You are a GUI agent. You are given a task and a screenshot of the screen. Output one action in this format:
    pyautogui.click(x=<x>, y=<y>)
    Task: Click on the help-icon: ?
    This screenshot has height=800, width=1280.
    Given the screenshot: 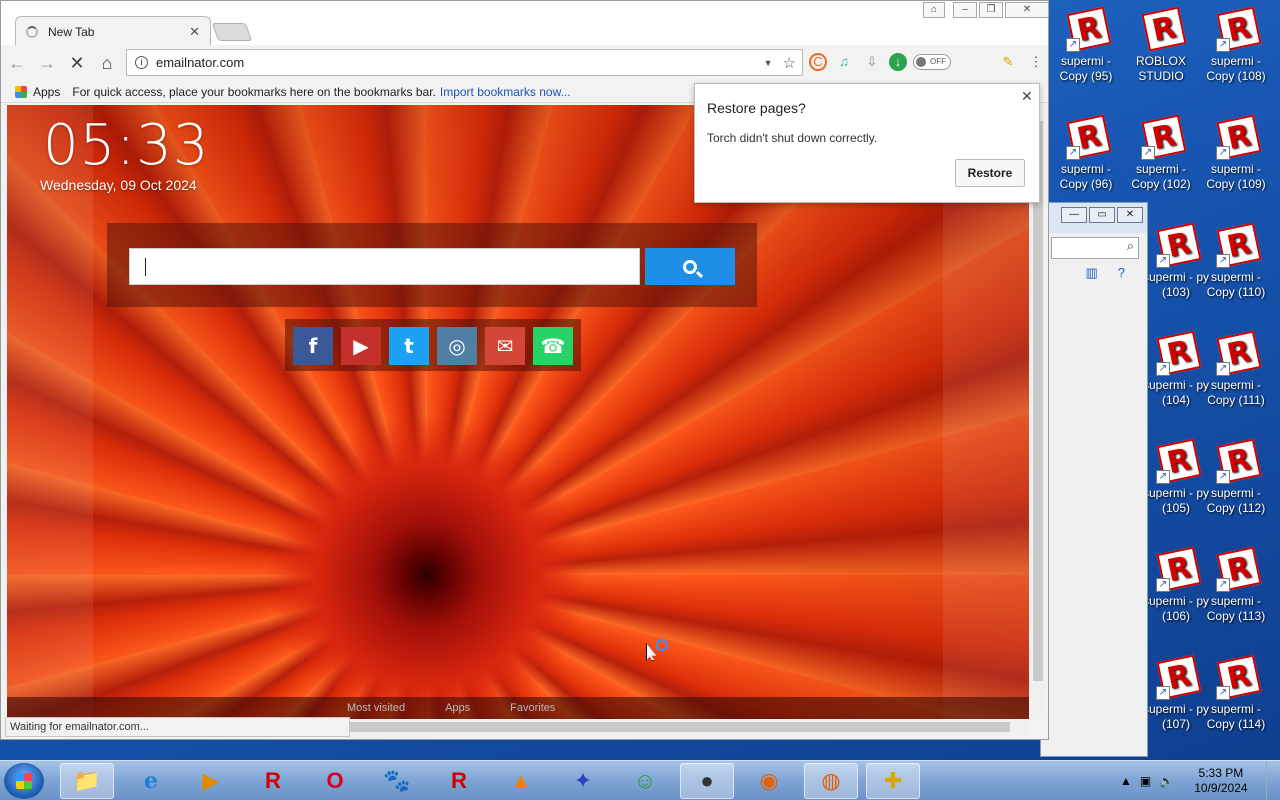 What is the action you would take?
    pyautogui.click(x=1121, y=276)
    